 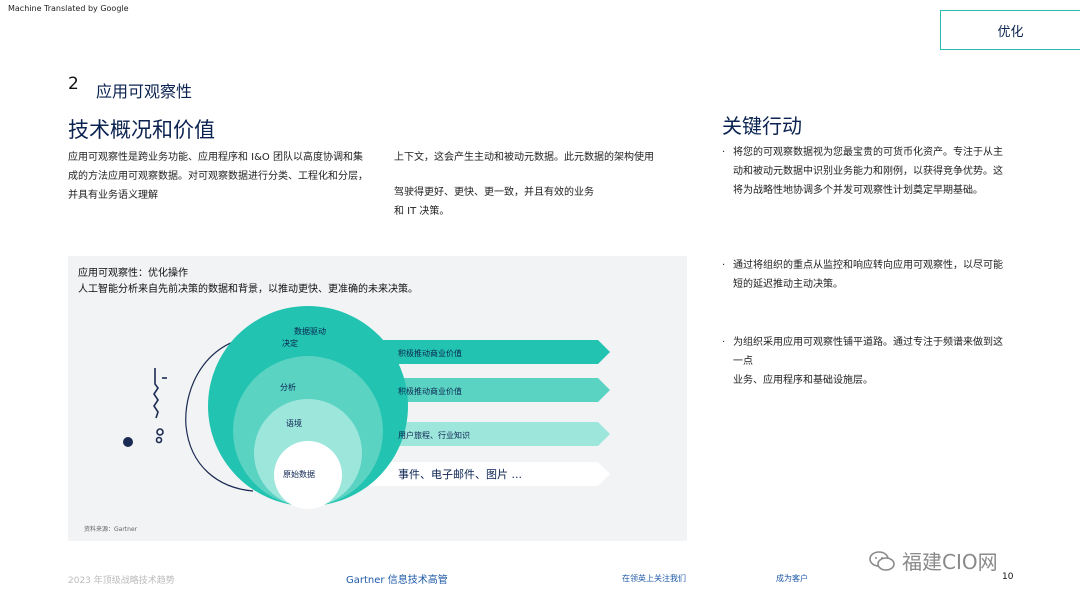 What do you see at coordinates (792, 578) in the screenshot?
I see `become-client-link: 成为客户` at bounding box center [792, 578].